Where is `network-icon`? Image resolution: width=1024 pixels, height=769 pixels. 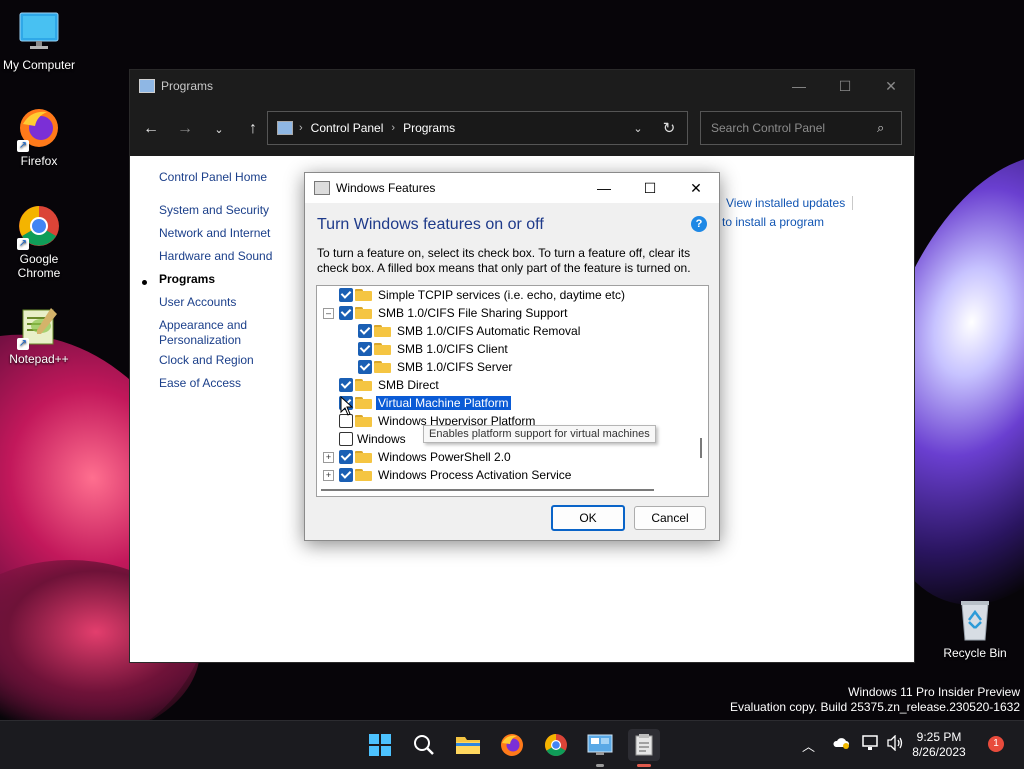 network-icon is located at coordinates (871, 744).